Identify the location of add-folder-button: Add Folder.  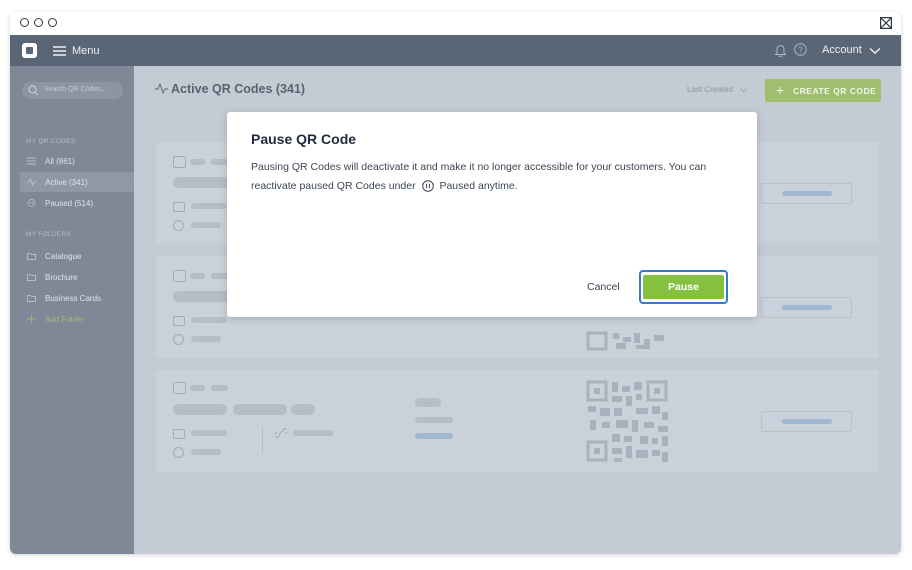
(77, 319).